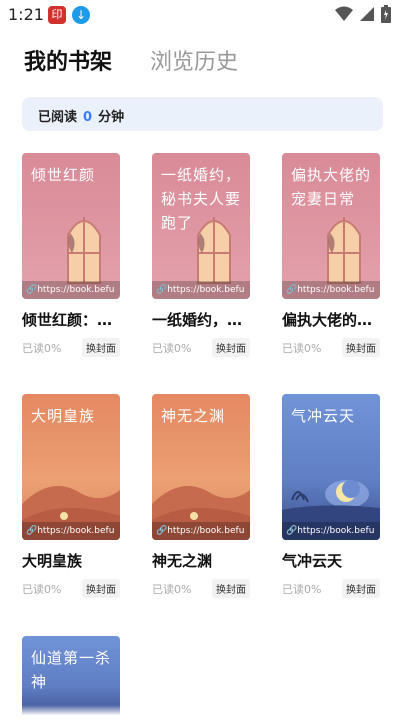  I want to click on book-card: 神无之渊 🔗https://book.befu 神无之渊 已读0% 换封面, so click(207, 496).